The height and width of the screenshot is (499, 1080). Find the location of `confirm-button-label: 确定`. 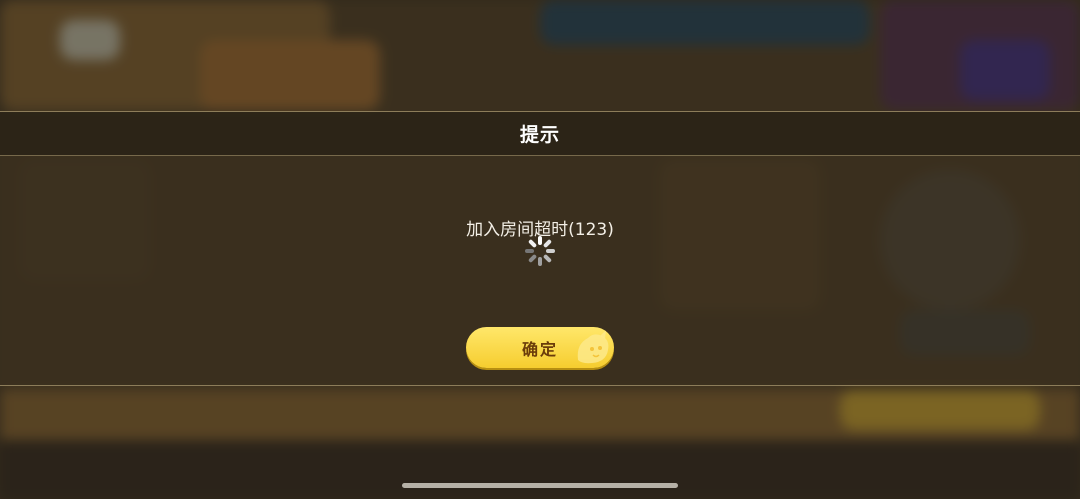

confirm-button-label: 确定 is located at coordinates (539, 349).